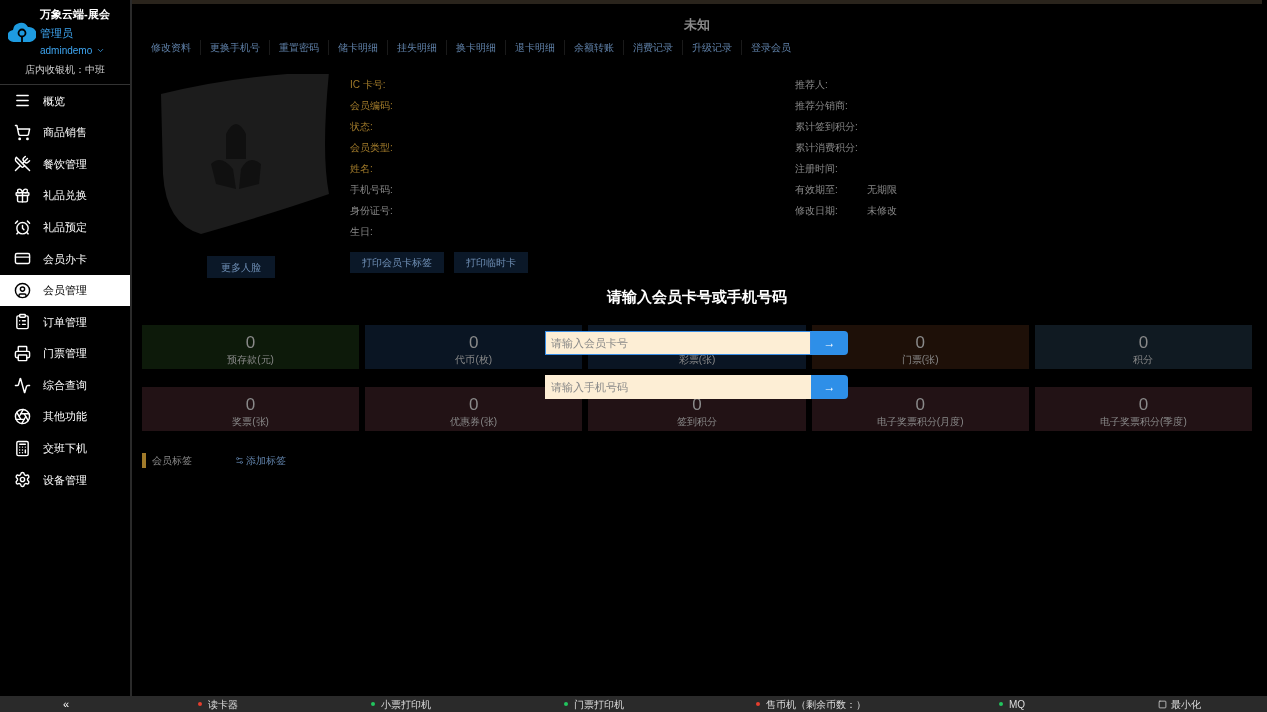 The width and height of the screenshot is (1267, 712). I want to click on field-label: 推荐分销商:, so click(822, 106).